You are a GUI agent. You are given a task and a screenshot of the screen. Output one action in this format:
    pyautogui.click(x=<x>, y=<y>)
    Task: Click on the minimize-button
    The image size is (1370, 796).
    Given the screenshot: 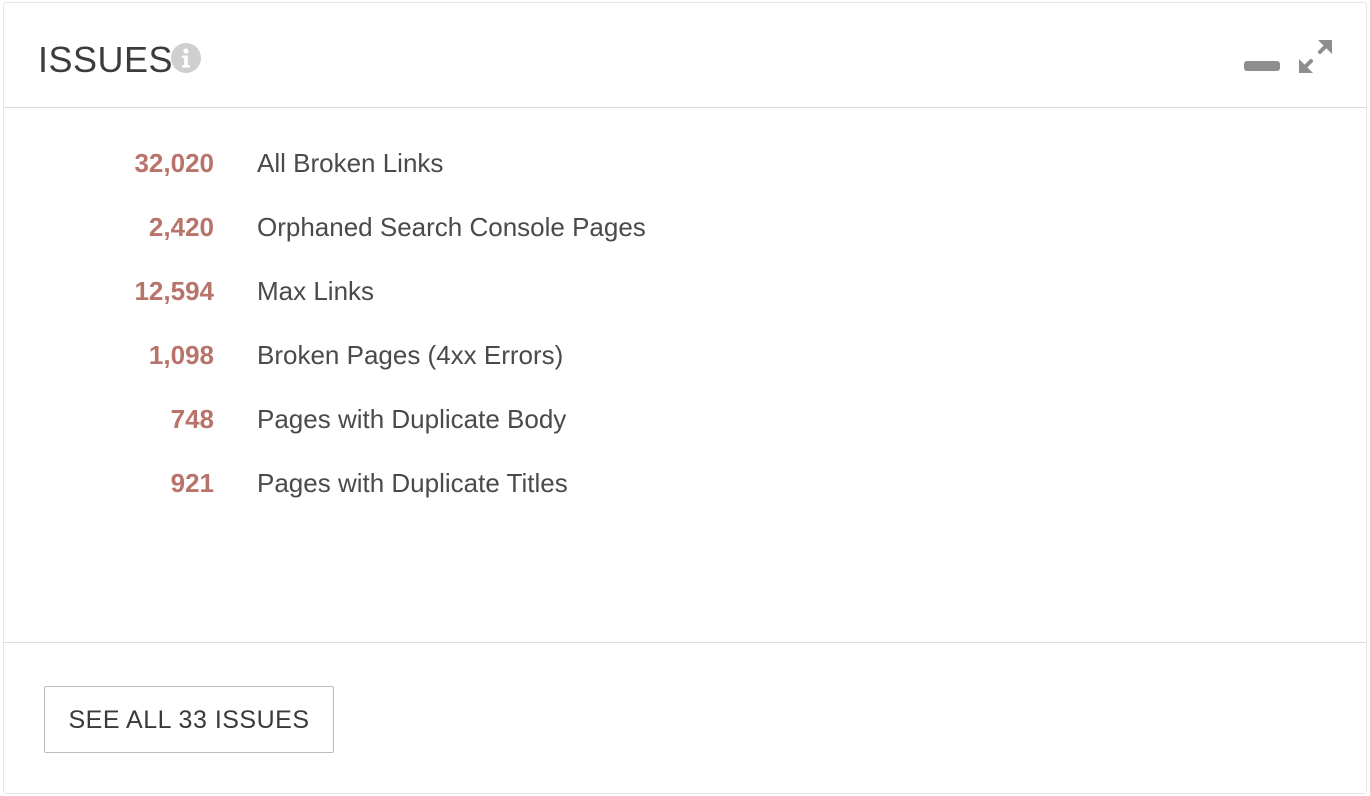 What is the action you would take?
    pyautogui.click(x=1260, y=65)
    